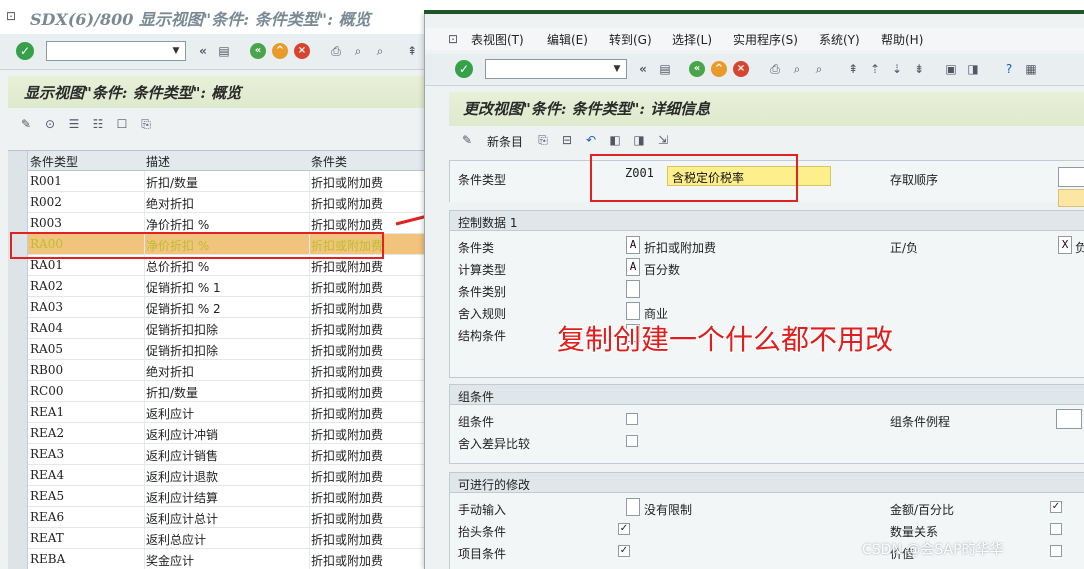 Image resolution: width=1084 pixels, height=569 pixels. I want to click on select-block-icon: ☷, so click(98, 124).